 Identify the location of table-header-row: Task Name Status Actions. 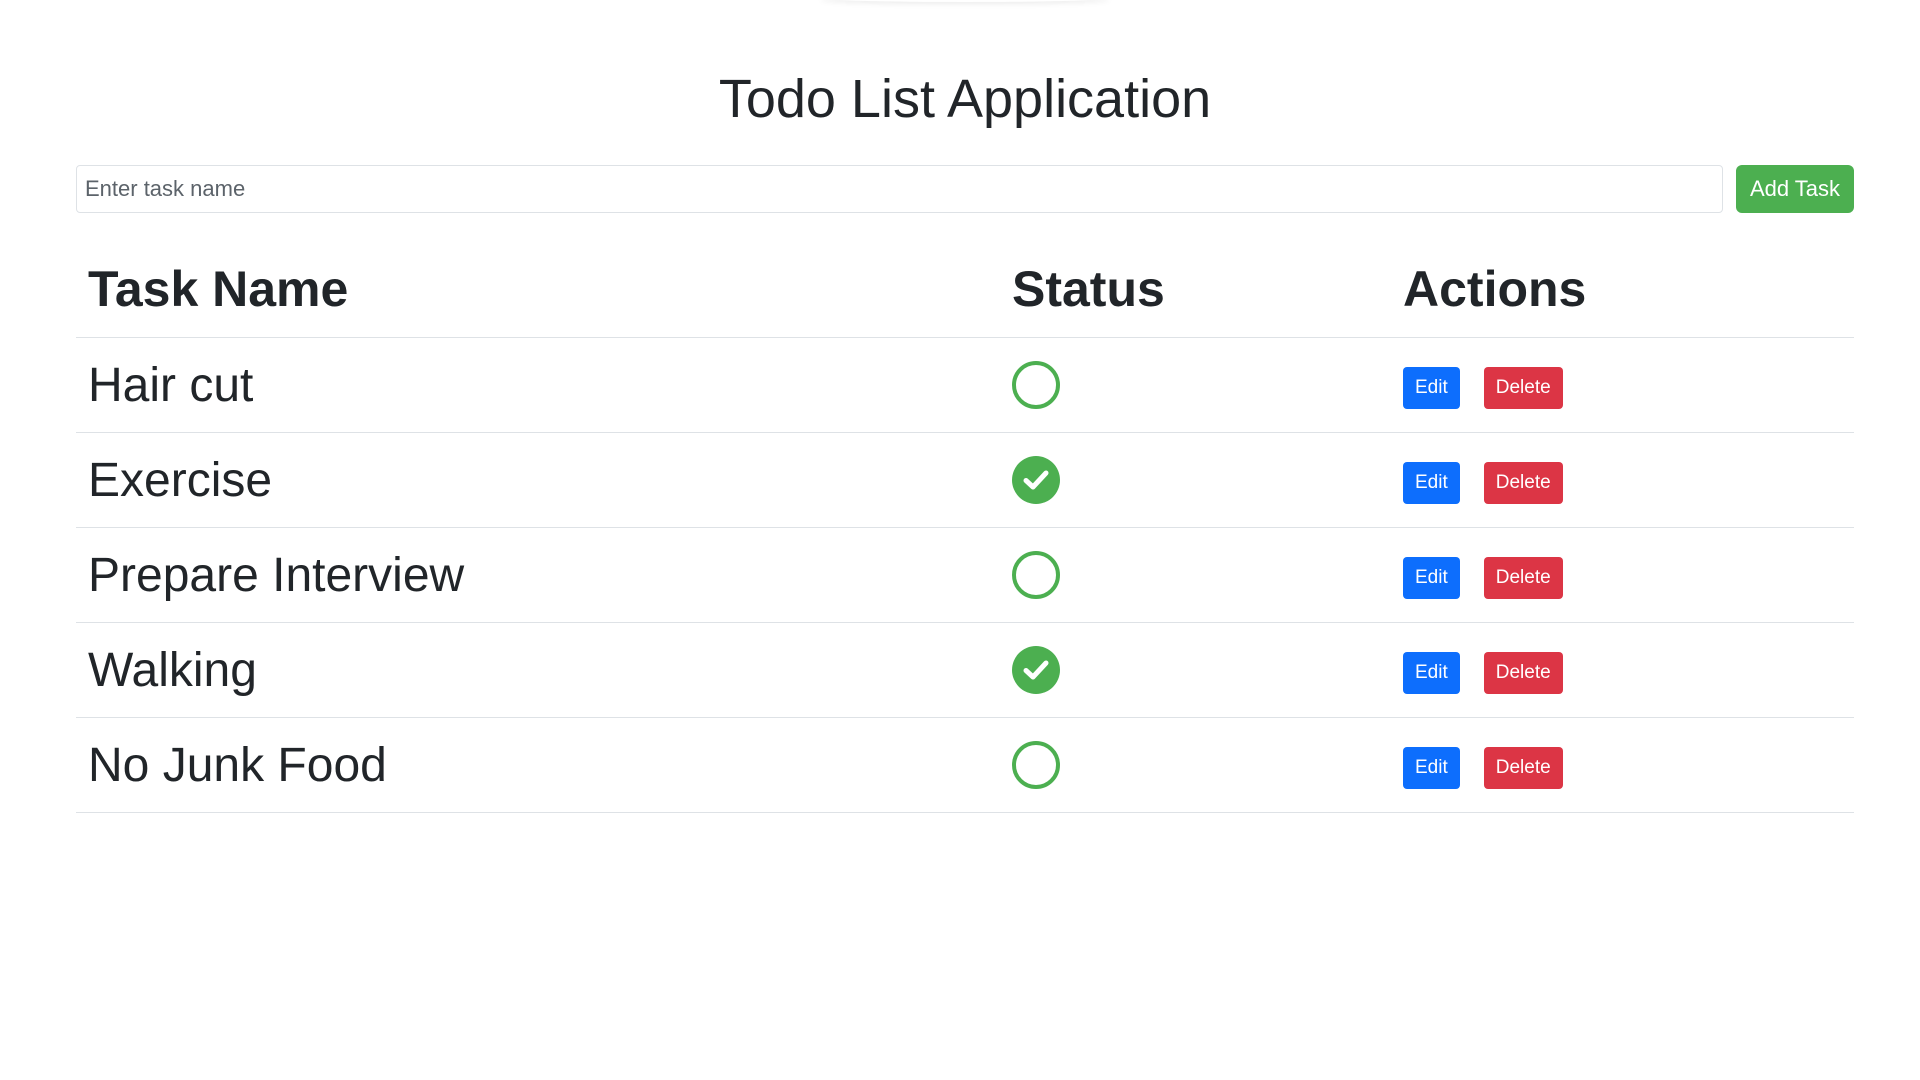
(965, 289).